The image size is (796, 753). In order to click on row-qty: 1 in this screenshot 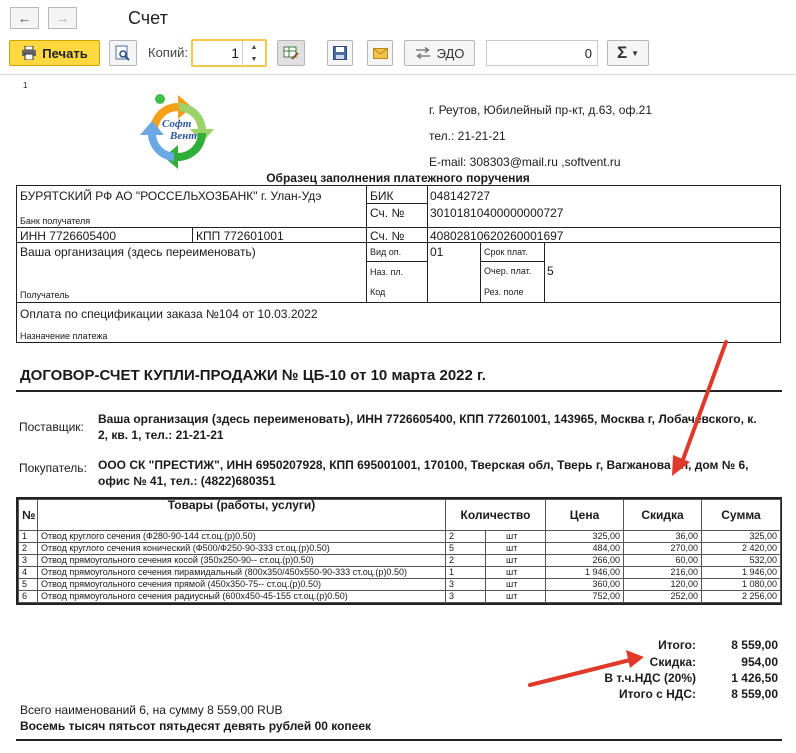, I will do `click(465, 572)`.